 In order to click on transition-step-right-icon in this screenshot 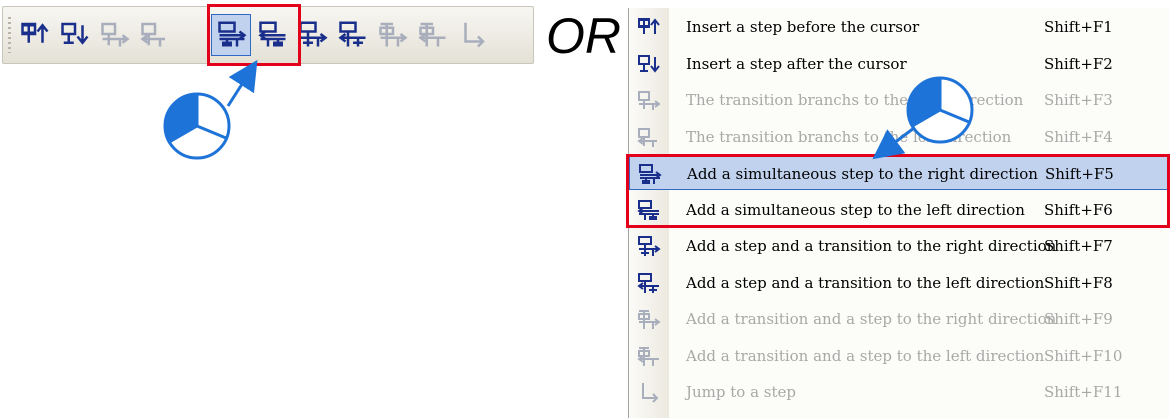, I will do `click(649, 319)`.